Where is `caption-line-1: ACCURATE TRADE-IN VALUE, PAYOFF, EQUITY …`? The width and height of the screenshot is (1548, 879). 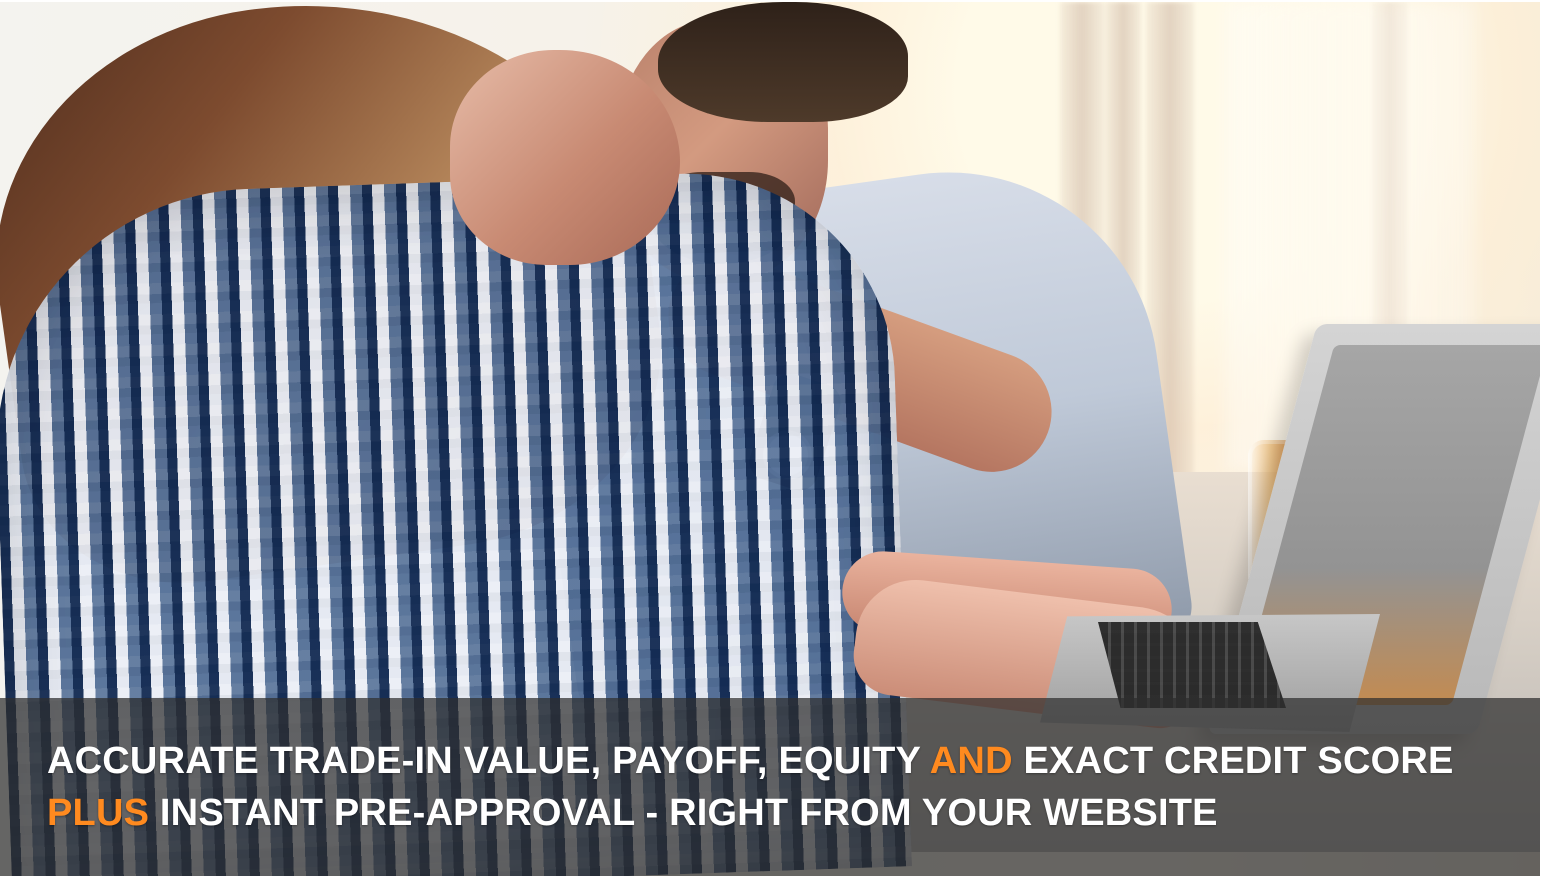 caption-line-1: ACCURATE TRADE-IN VALUE, PAYOFF, EQUITY … is located at coordinates (750, 761).